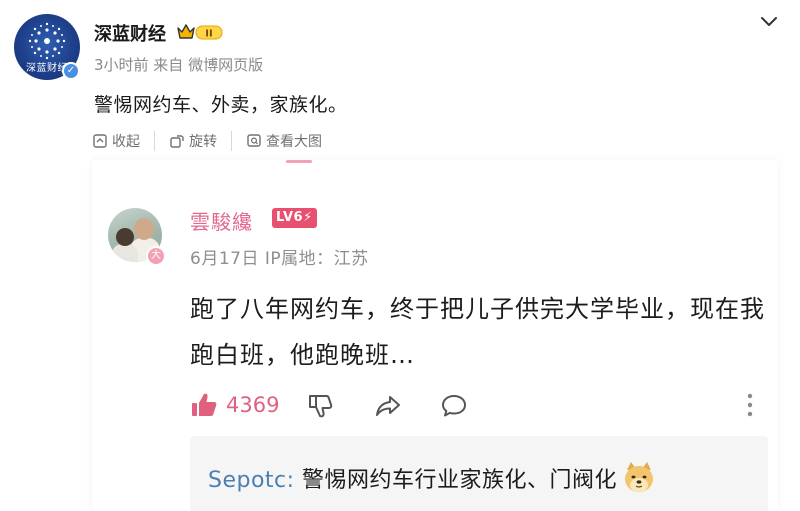 This screenshot has width=800, height=511. I want to click on reply-line: Sepotc: 警惕网约车行业家族化、门阀化, so click(432, 479).